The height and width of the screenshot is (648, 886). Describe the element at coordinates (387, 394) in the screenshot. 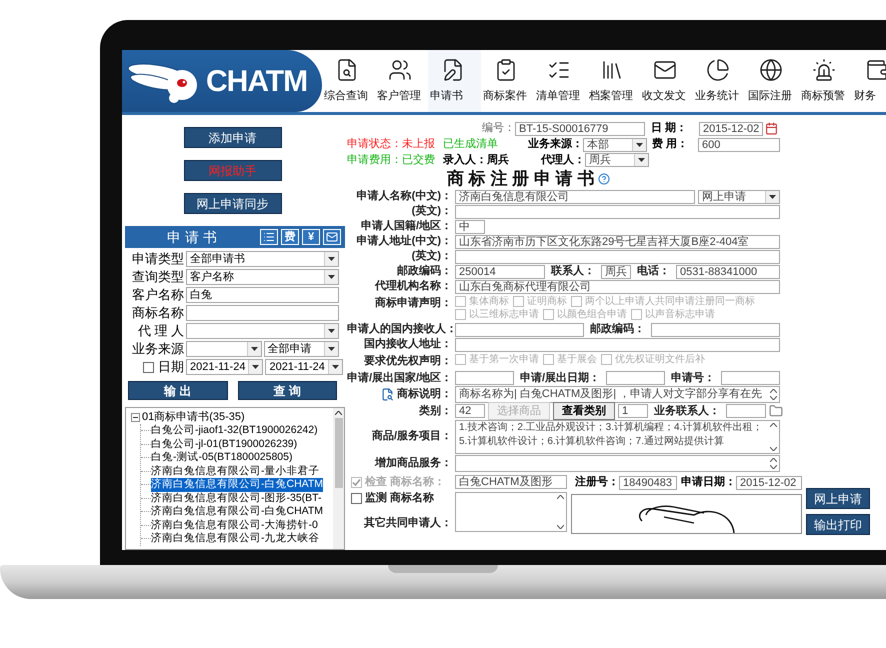

I see `document-search-icon` at that location.